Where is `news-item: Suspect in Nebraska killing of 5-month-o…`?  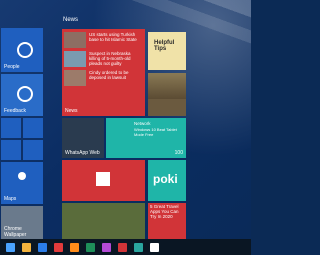 news-item: Suspect in Nebraska killing of 5-month-o… is located at coordinates (103, 60).